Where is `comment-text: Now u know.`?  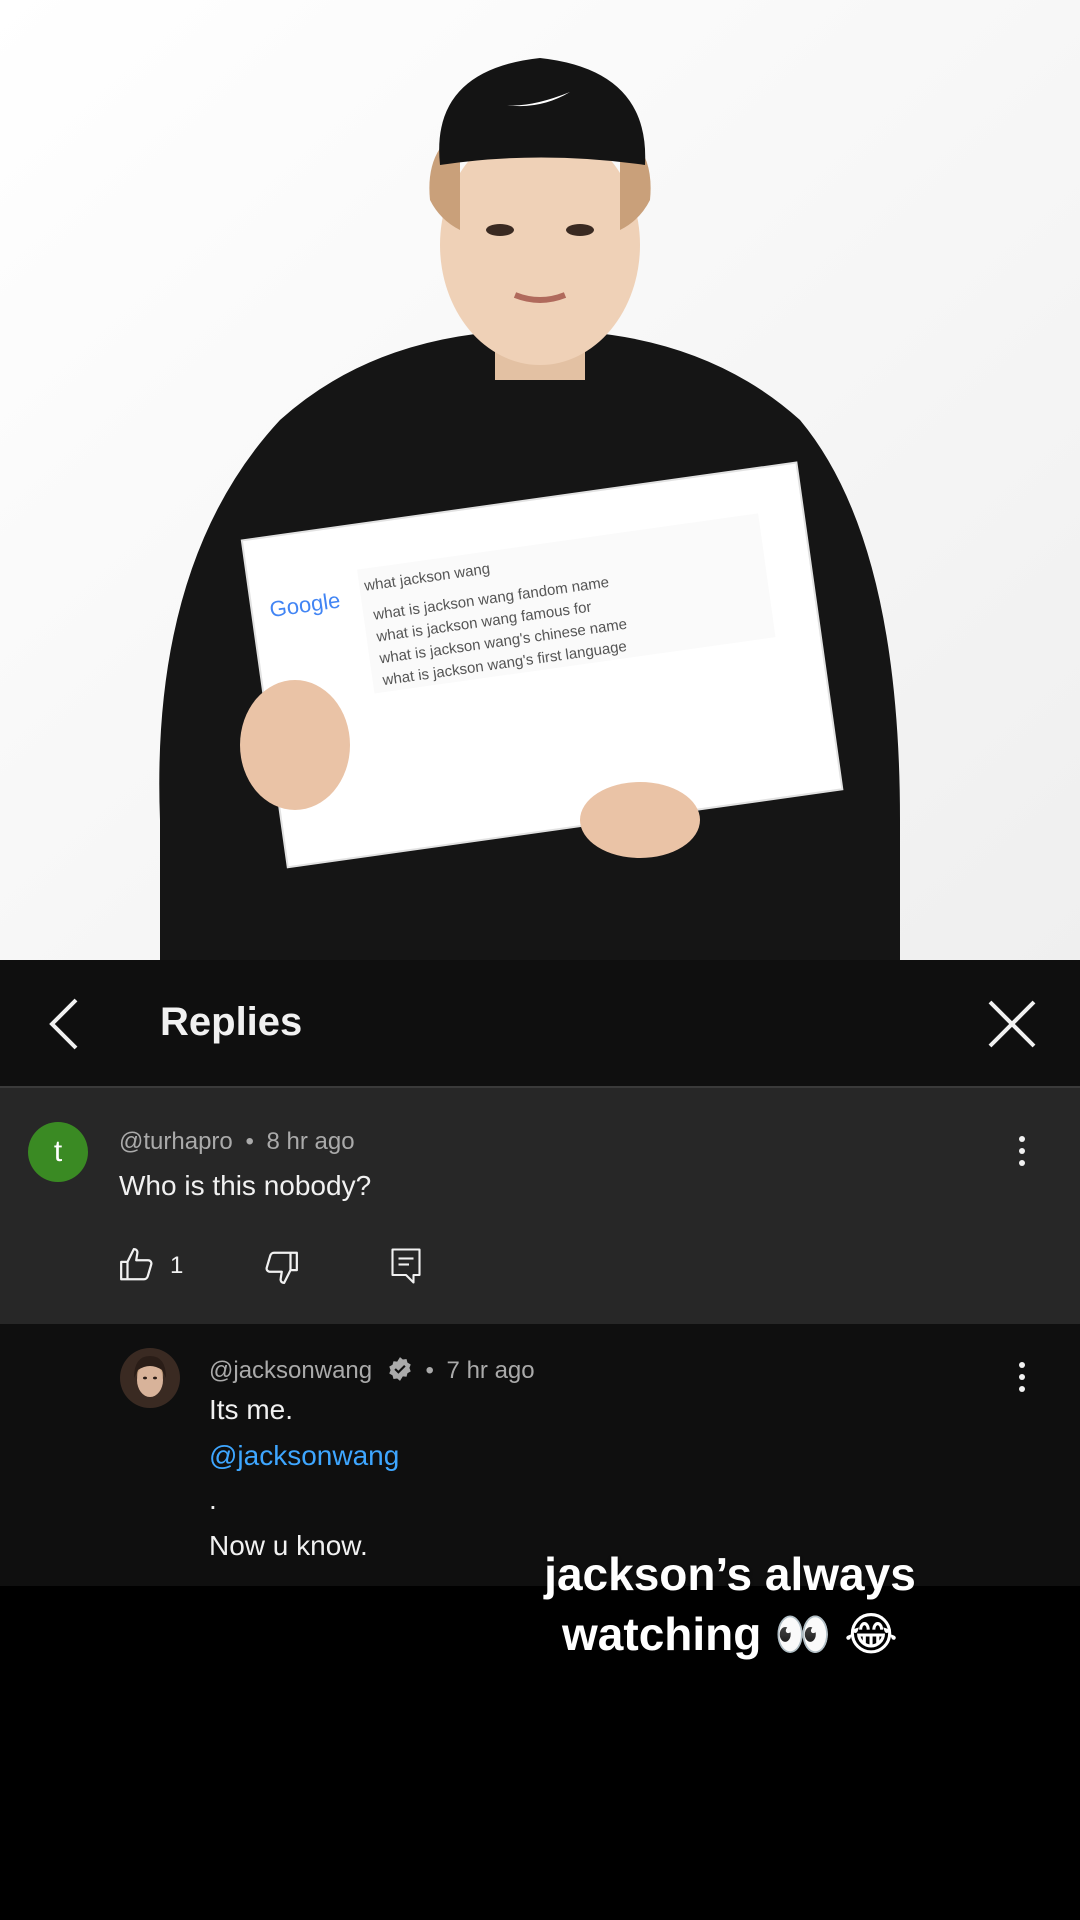 comment-text: Now u know. is located at coordinates (288, 1545).